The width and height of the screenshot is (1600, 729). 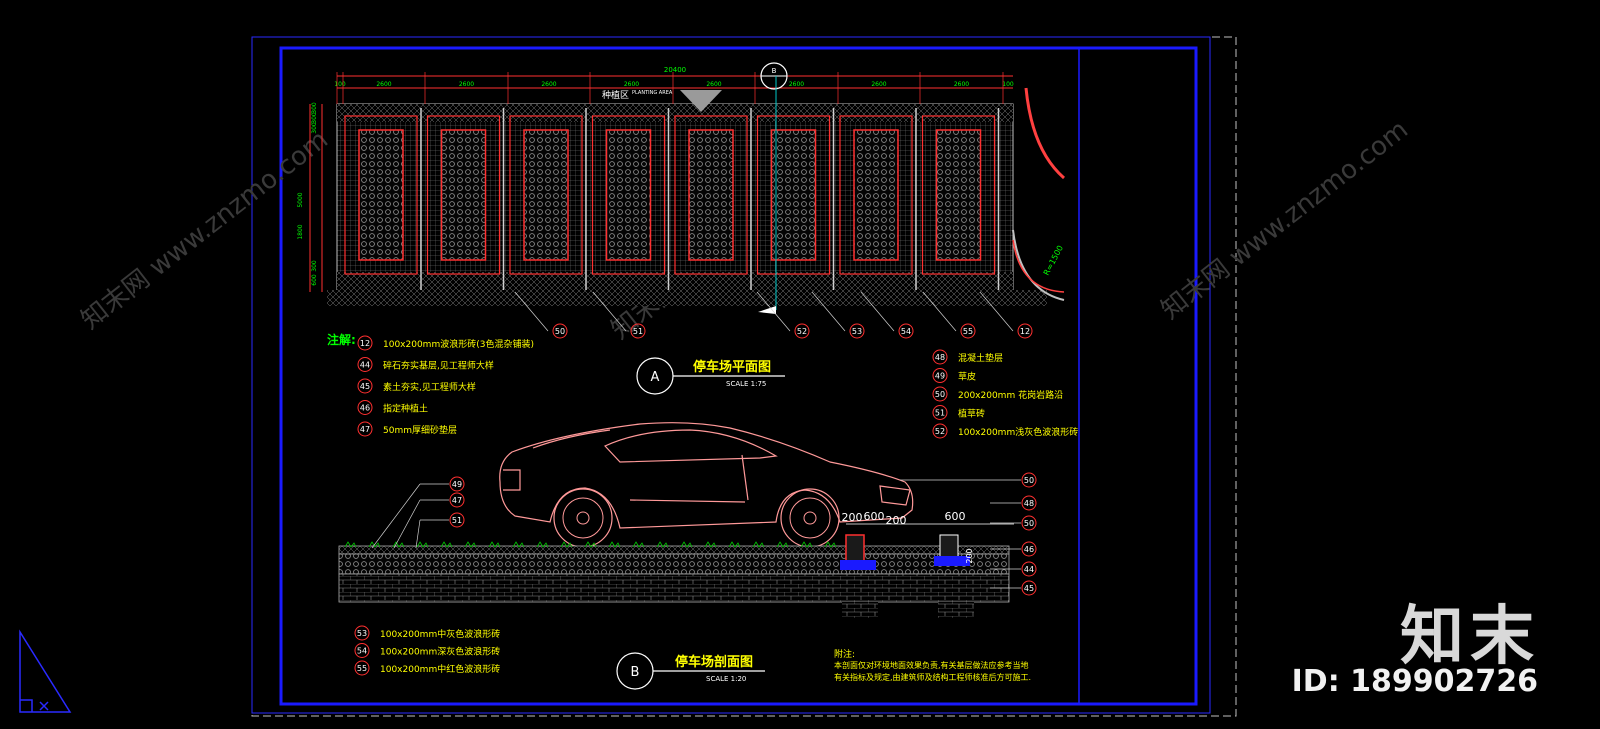 I want to click on title-a: A 停车场平面图 SCALE 1:75, so click(x=710, y=376).